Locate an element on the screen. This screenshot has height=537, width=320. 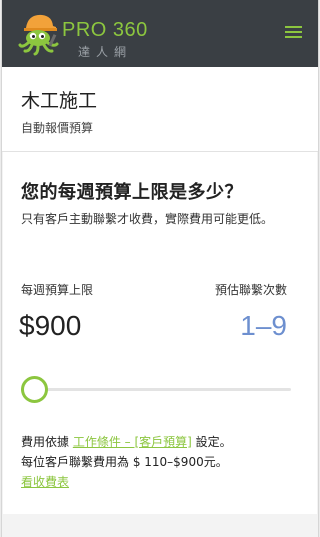
pro360-logo: PRO 360 達人網 is located at coordinates (91, 35).